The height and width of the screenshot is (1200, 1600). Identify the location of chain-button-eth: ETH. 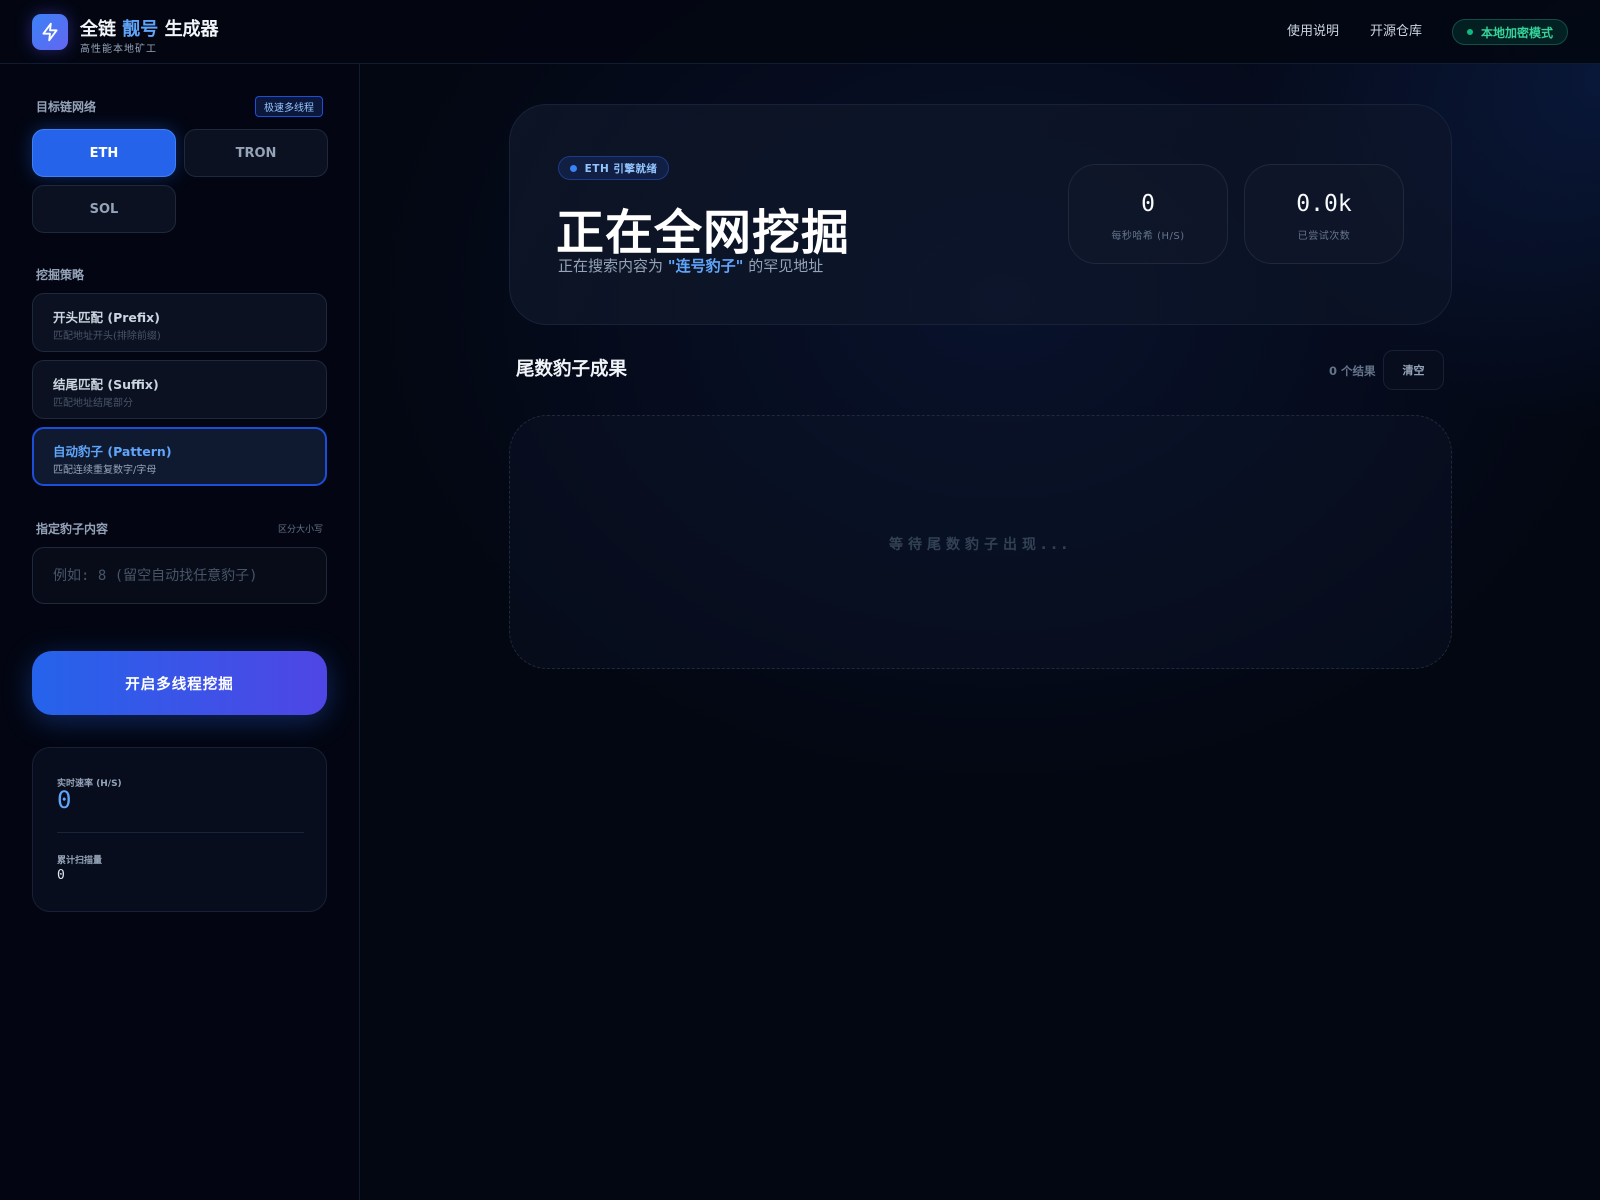
(104, 153).